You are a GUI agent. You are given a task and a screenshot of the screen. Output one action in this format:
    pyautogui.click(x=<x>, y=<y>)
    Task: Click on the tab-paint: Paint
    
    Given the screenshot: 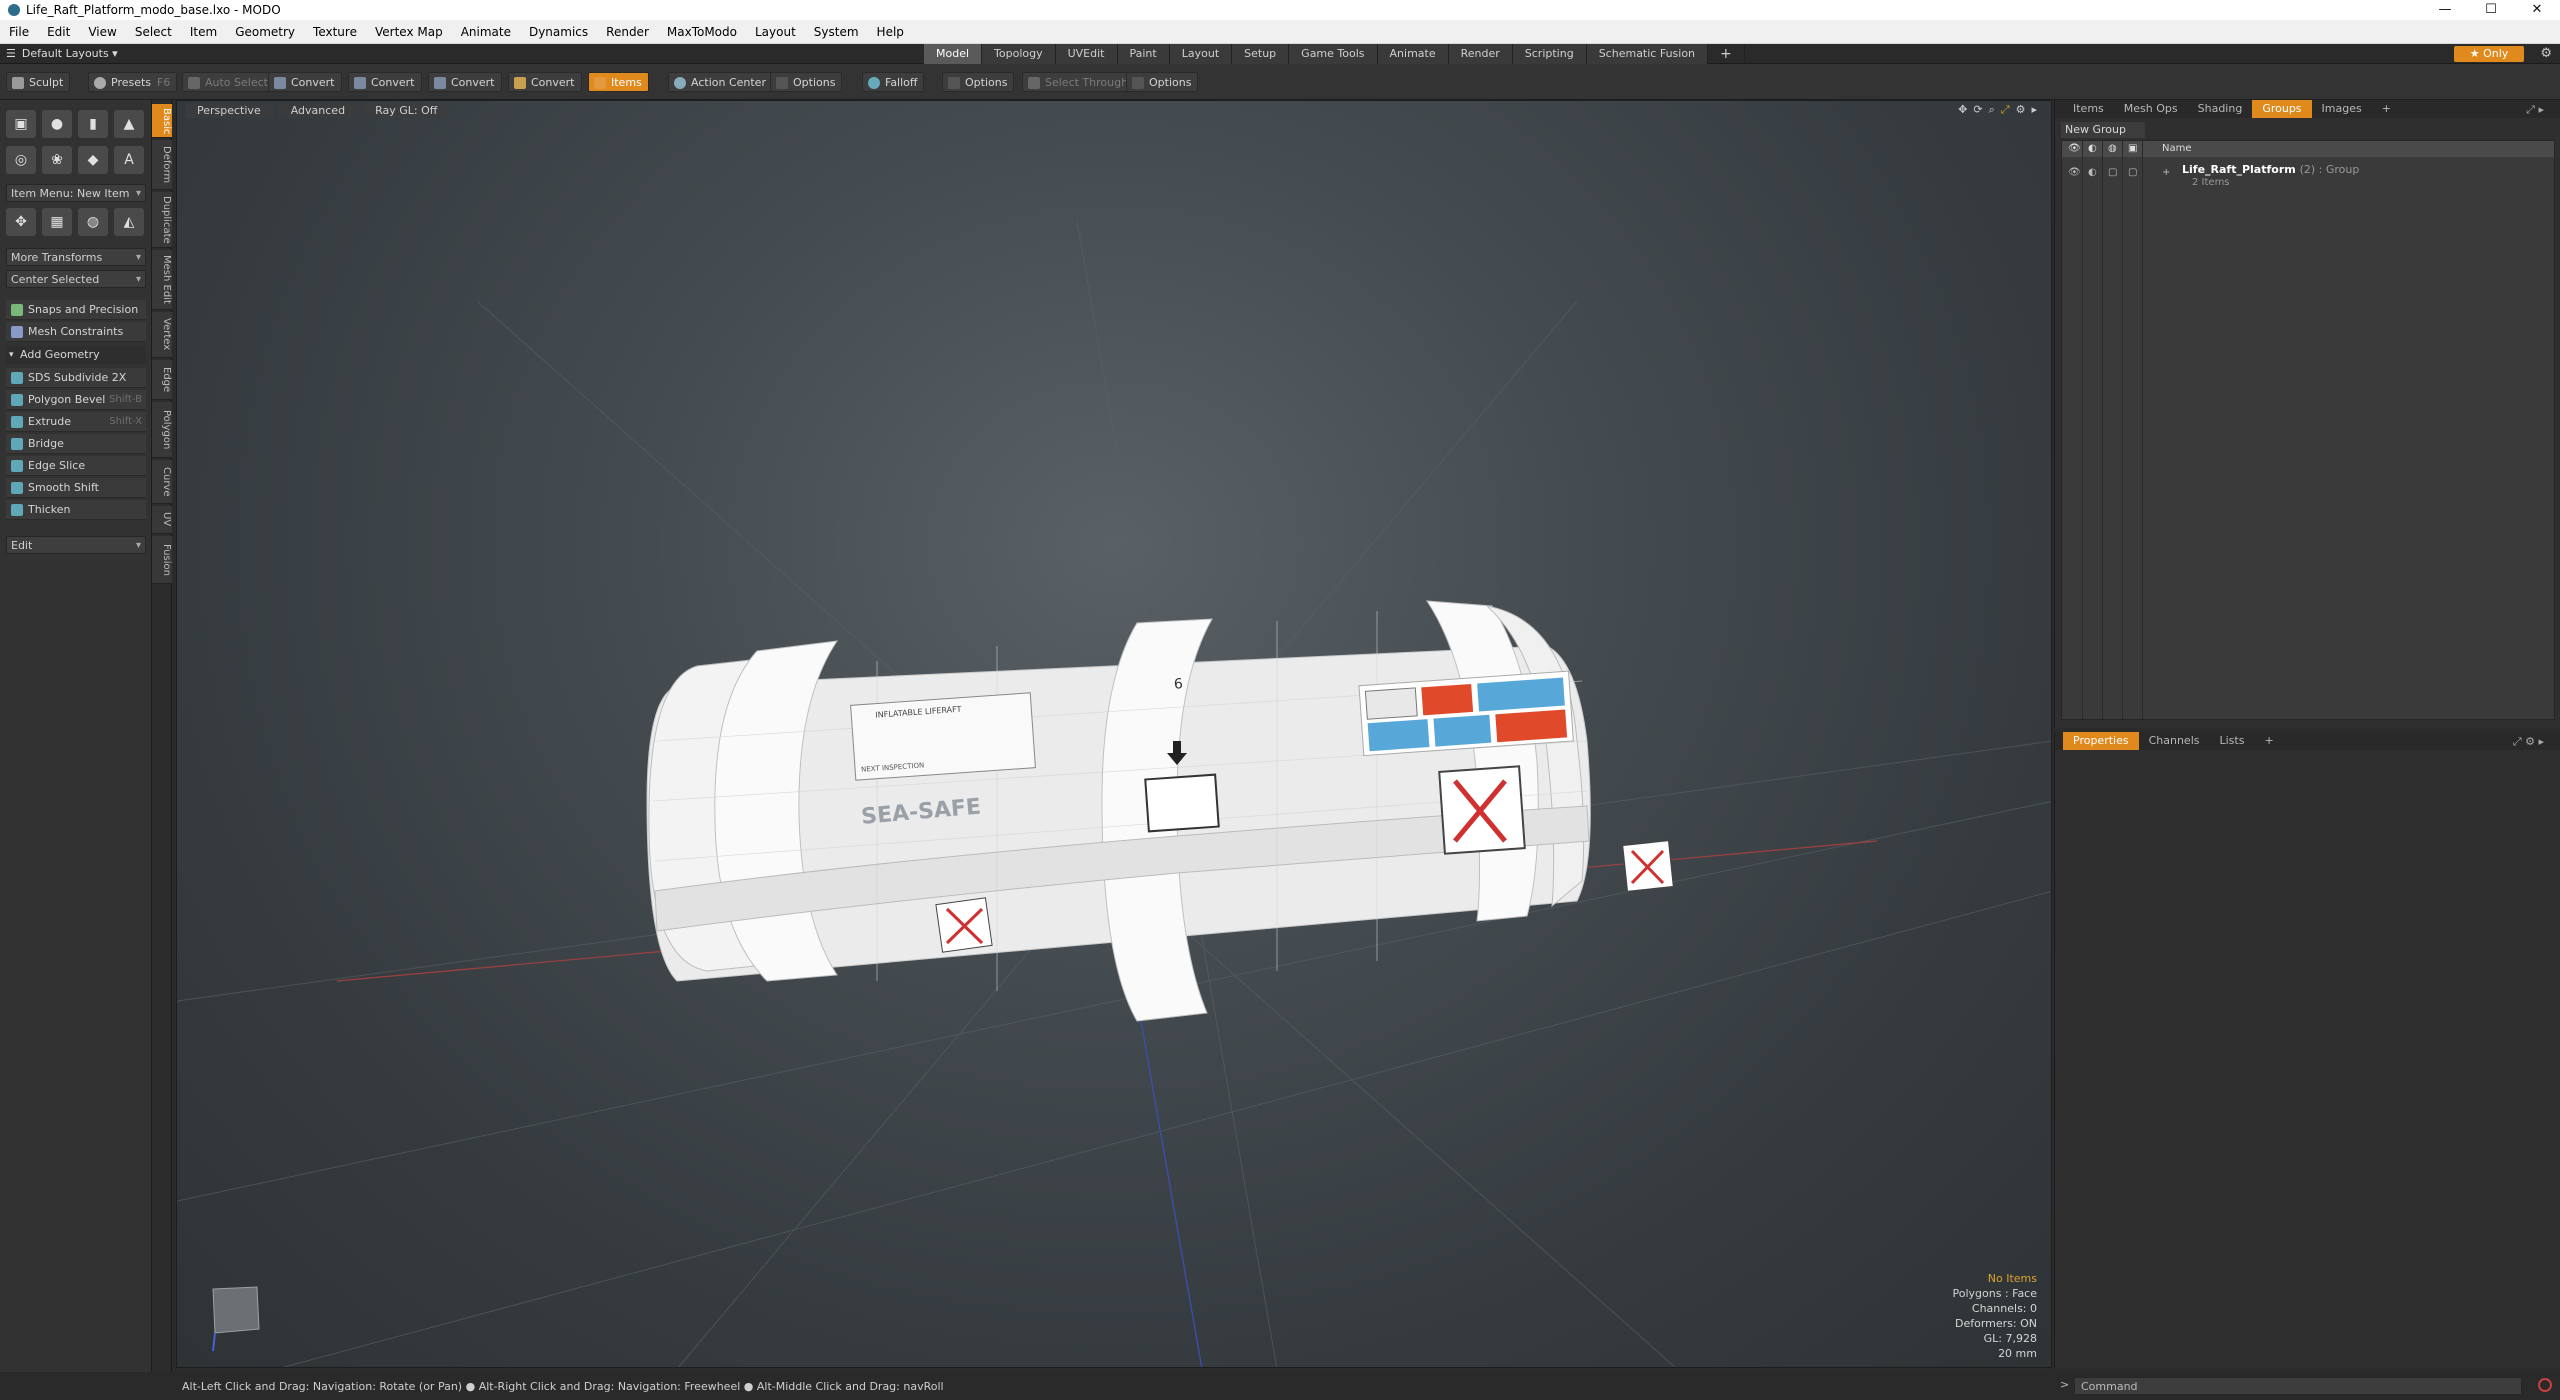 What is the action you would take?
    pyautogui.click(x=1143, y=54)
    